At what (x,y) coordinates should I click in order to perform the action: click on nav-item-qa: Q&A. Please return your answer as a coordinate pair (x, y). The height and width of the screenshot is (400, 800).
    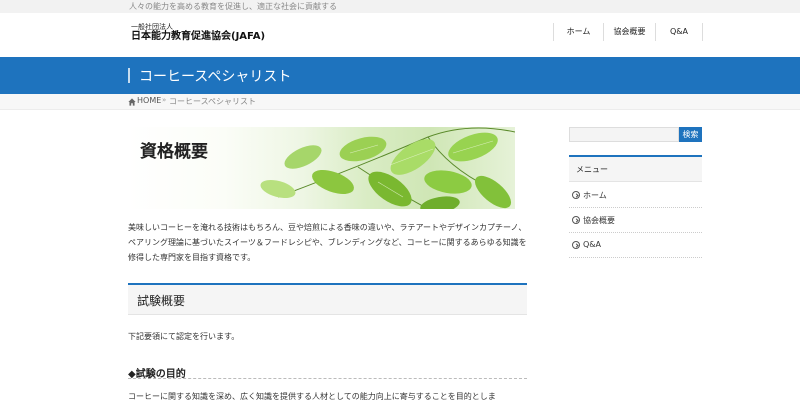
    Looking at the image, I should click on (679, 32).